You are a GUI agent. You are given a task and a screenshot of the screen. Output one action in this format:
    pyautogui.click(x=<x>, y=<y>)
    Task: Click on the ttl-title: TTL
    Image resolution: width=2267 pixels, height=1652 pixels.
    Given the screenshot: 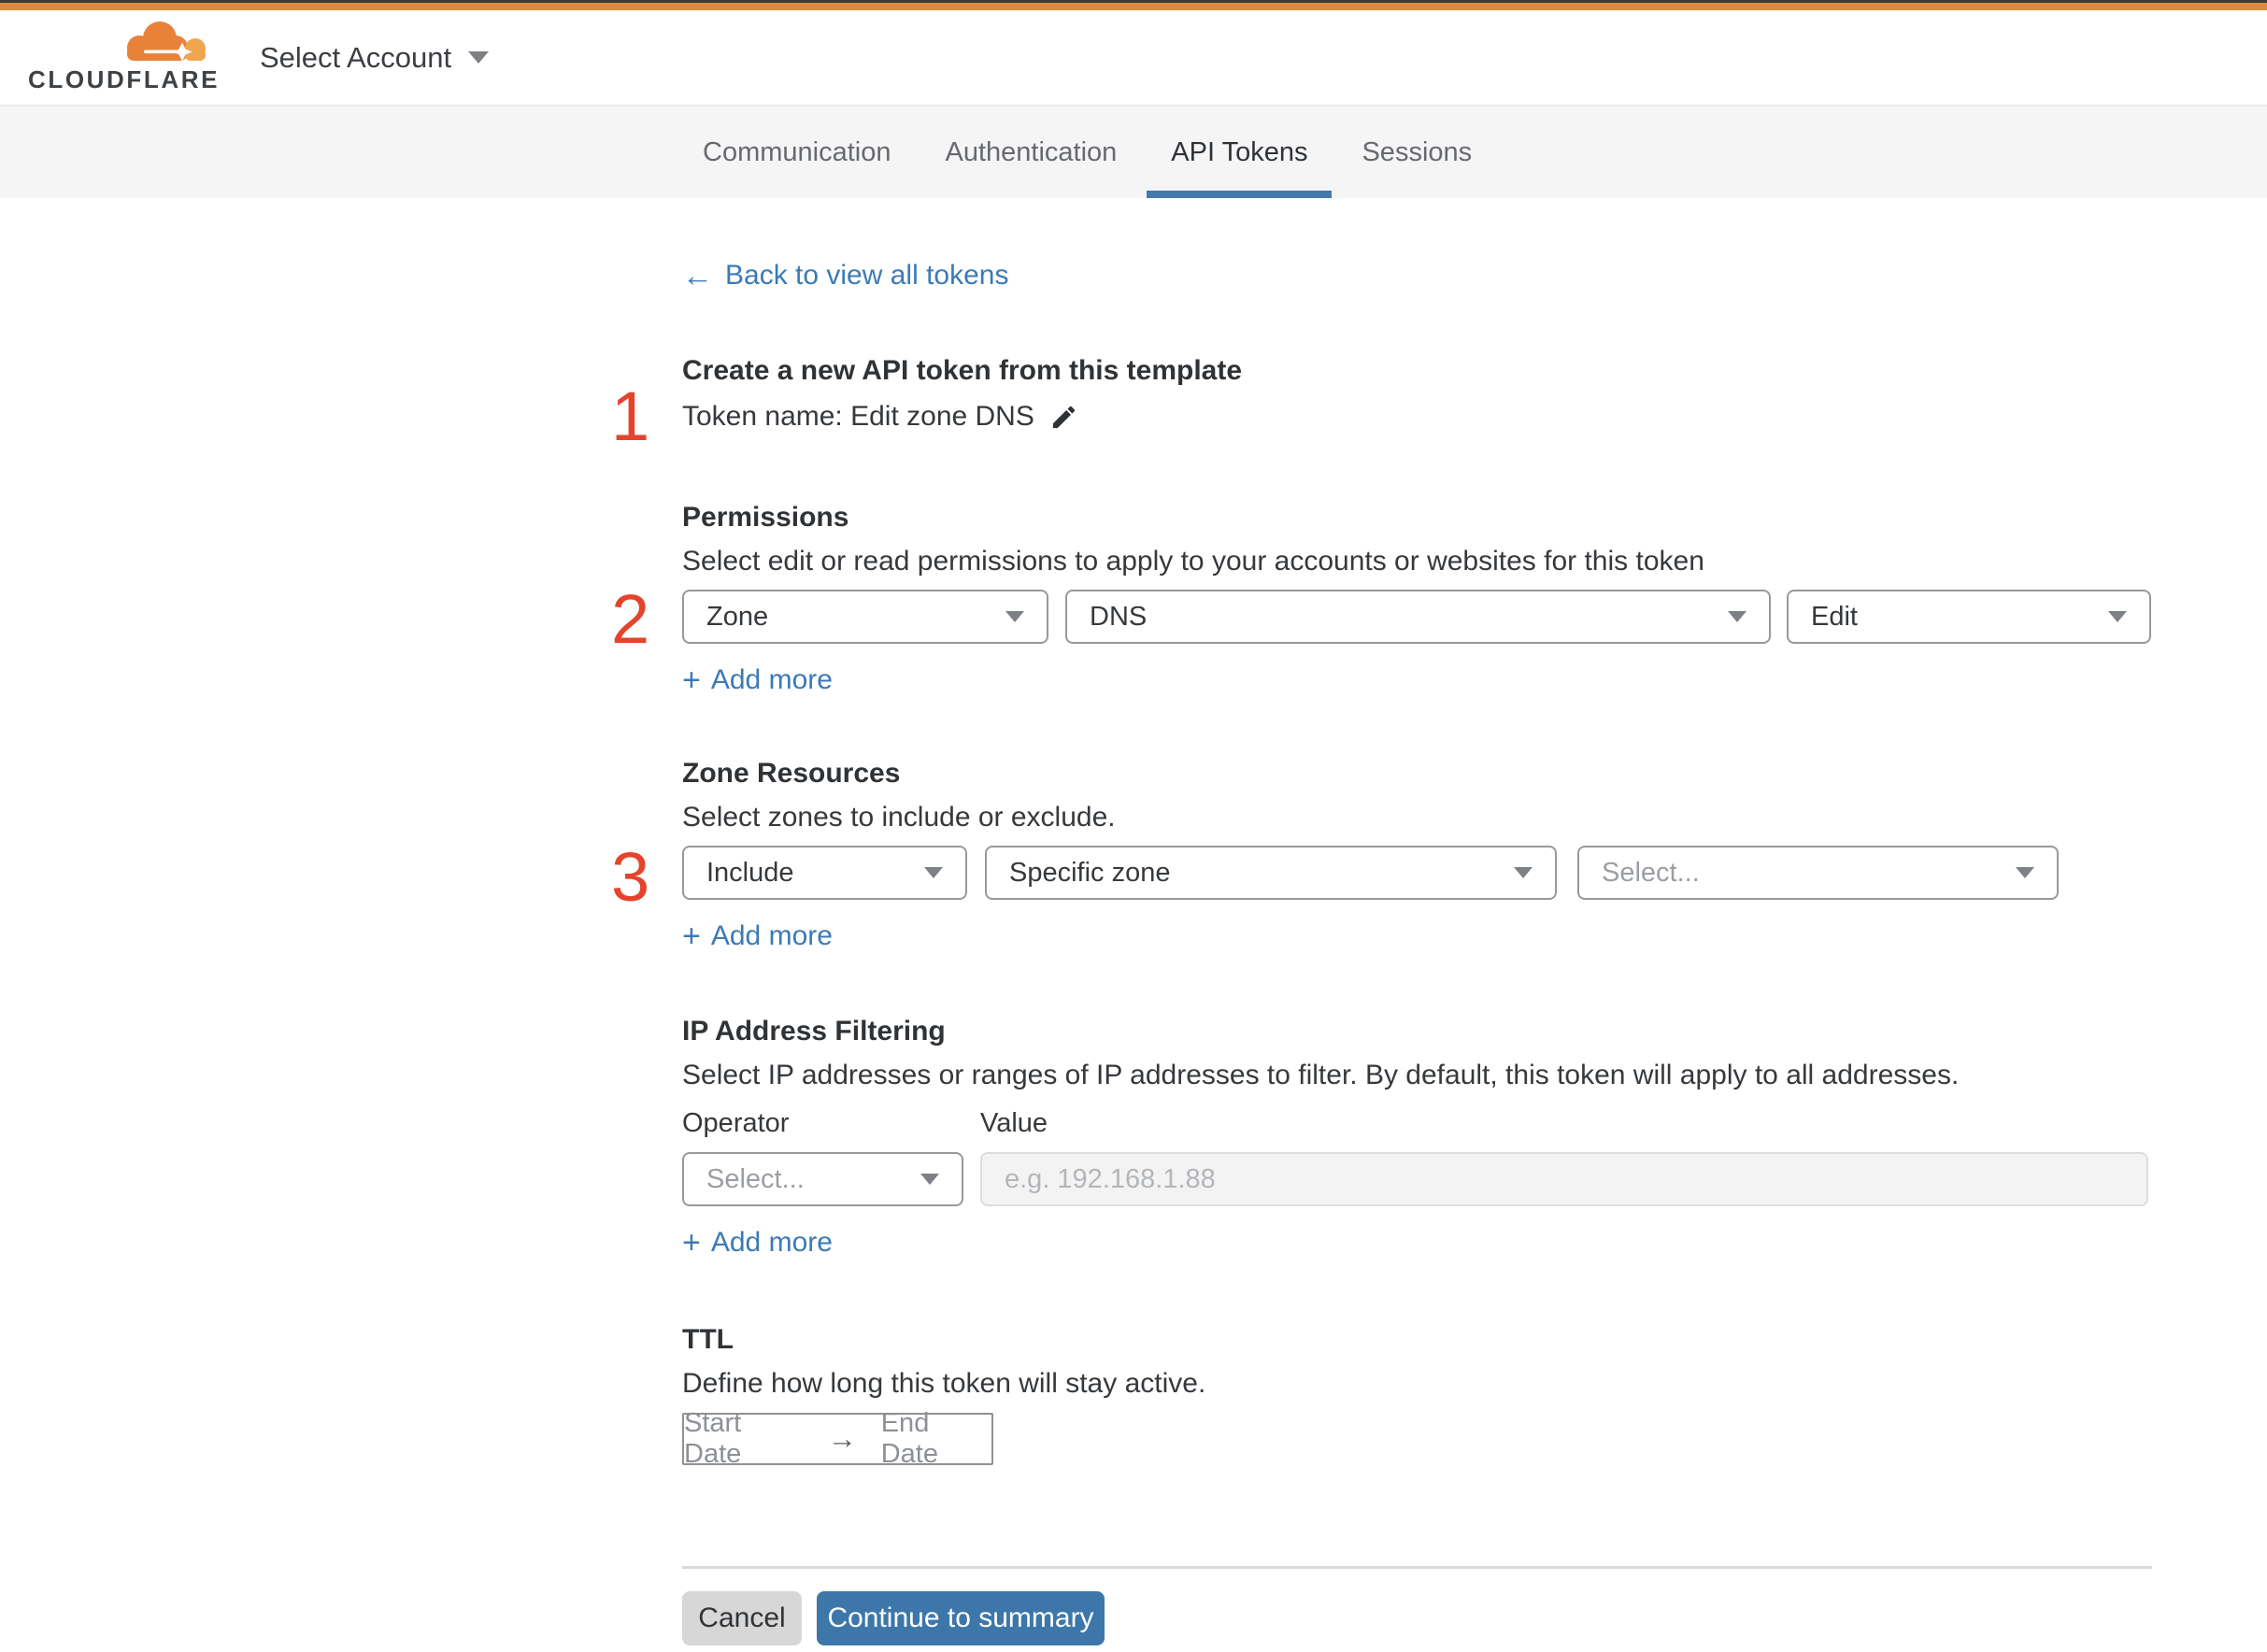 What is the action you would take?
    pyautogui.click(x=708, y=1339)
    